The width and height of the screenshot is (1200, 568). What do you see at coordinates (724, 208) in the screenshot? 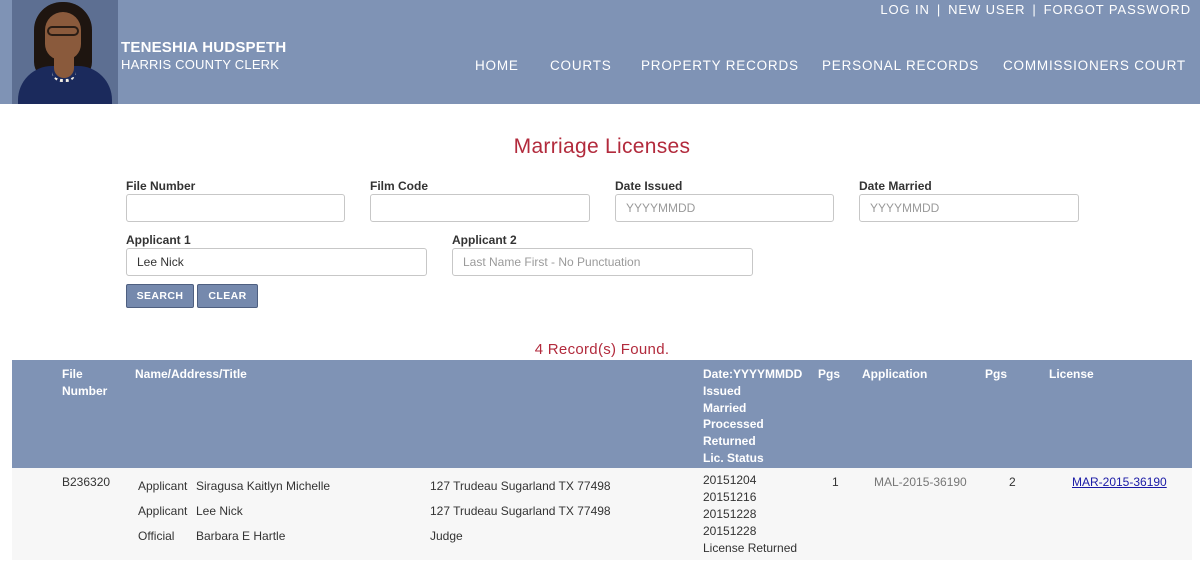
I see `date-issued-input` at bounding box center [724, 208].